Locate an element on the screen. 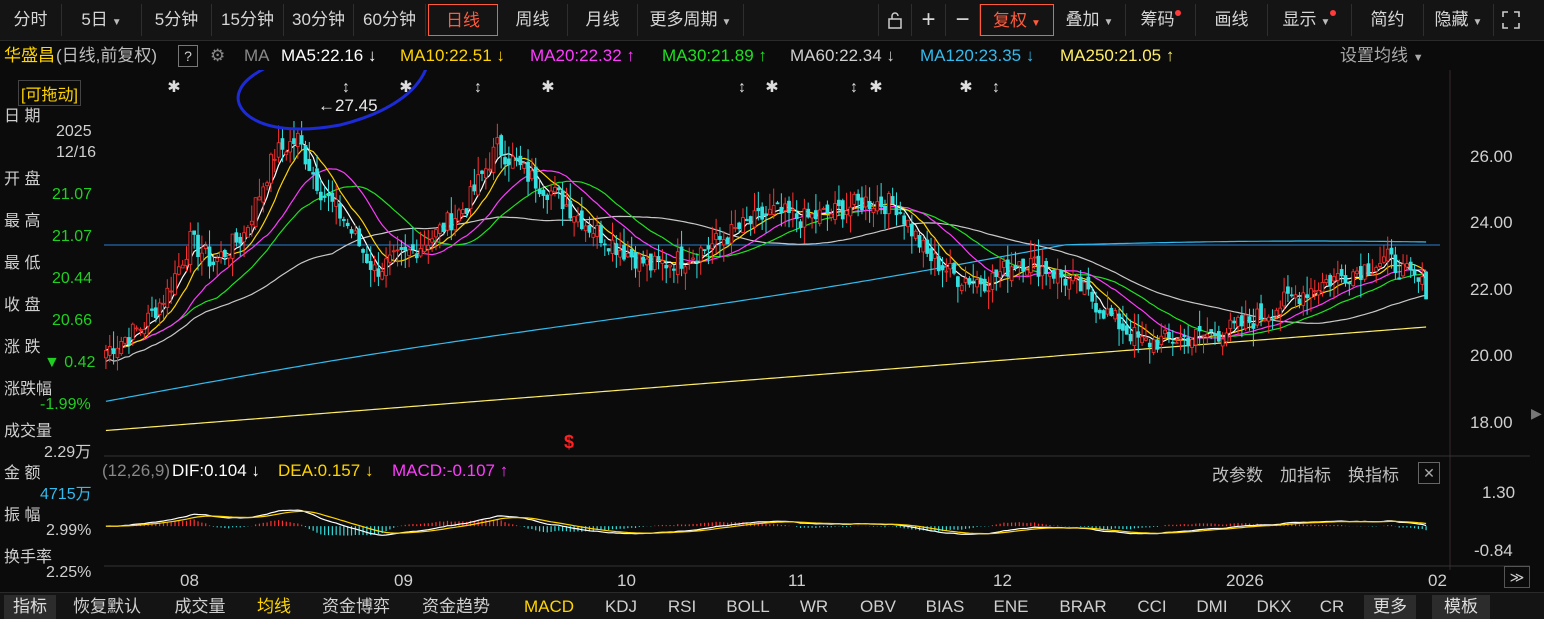  help-button: ? is located at coordinates (188, 56).